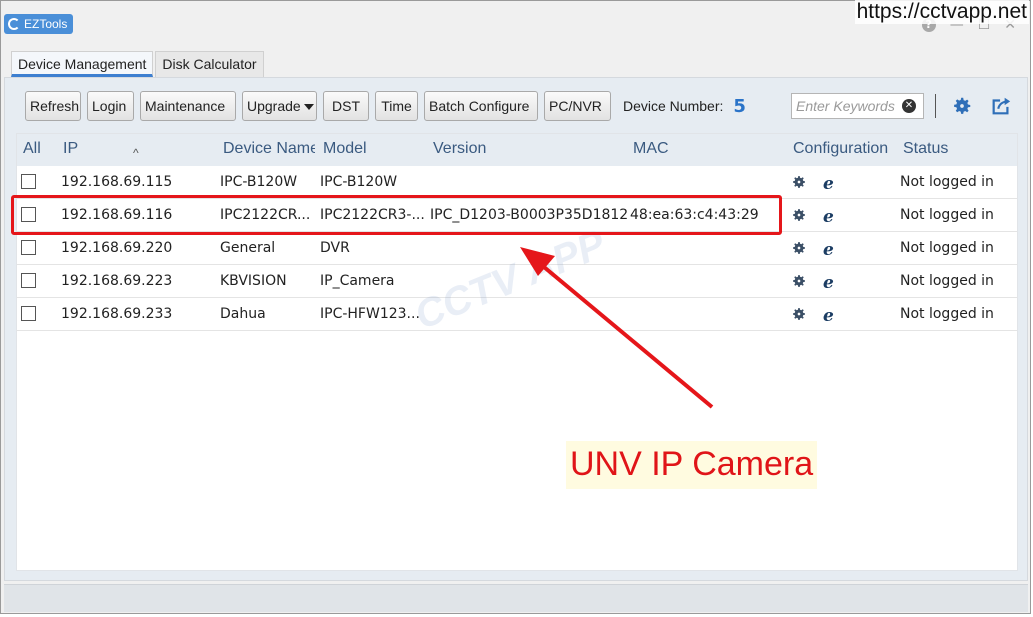 This screenshot has height=617, width=1033. What do you see at coordinates (925, 149) in the screenshot?
I see `column-header-status: Status` at bounding box center [925, 149].